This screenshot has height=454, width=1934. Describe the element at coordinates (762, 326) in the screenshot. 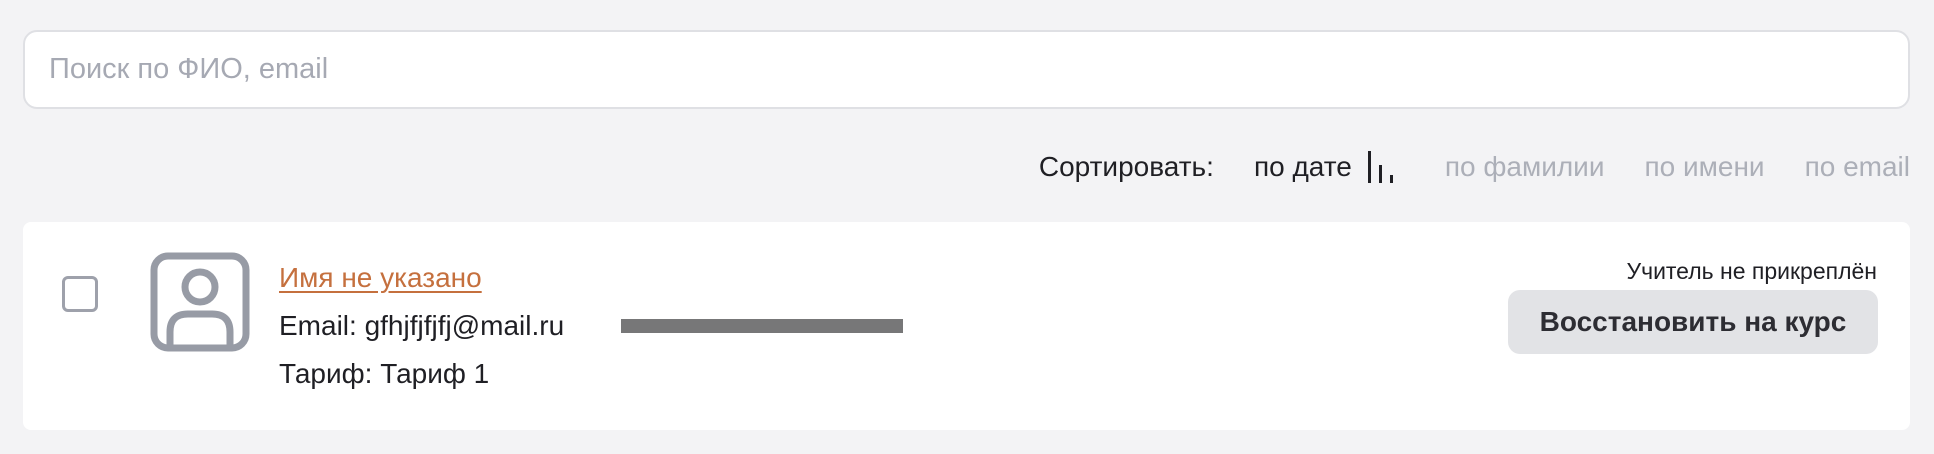

I see `redaction-bar` at that location.